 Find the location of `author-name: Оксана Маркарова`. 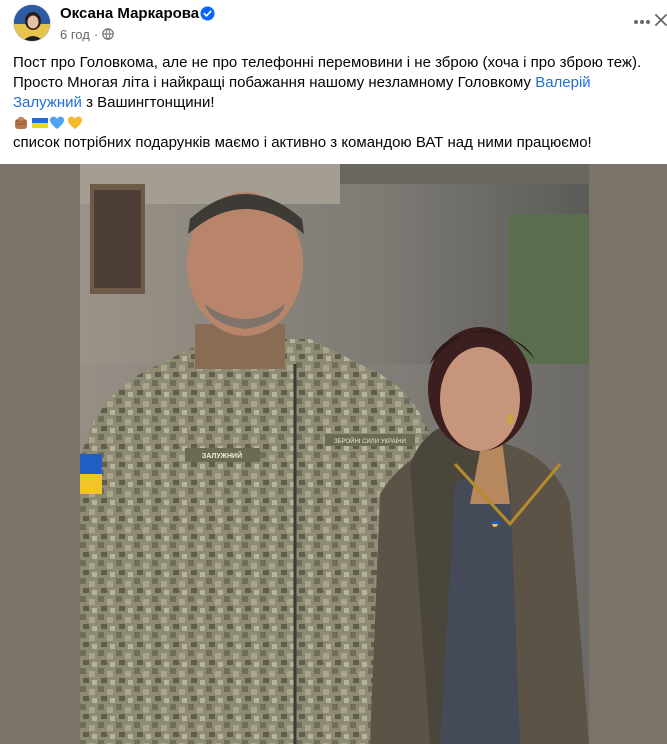

author-name: Оксана Маркарова is located at coordinates (129, 13).